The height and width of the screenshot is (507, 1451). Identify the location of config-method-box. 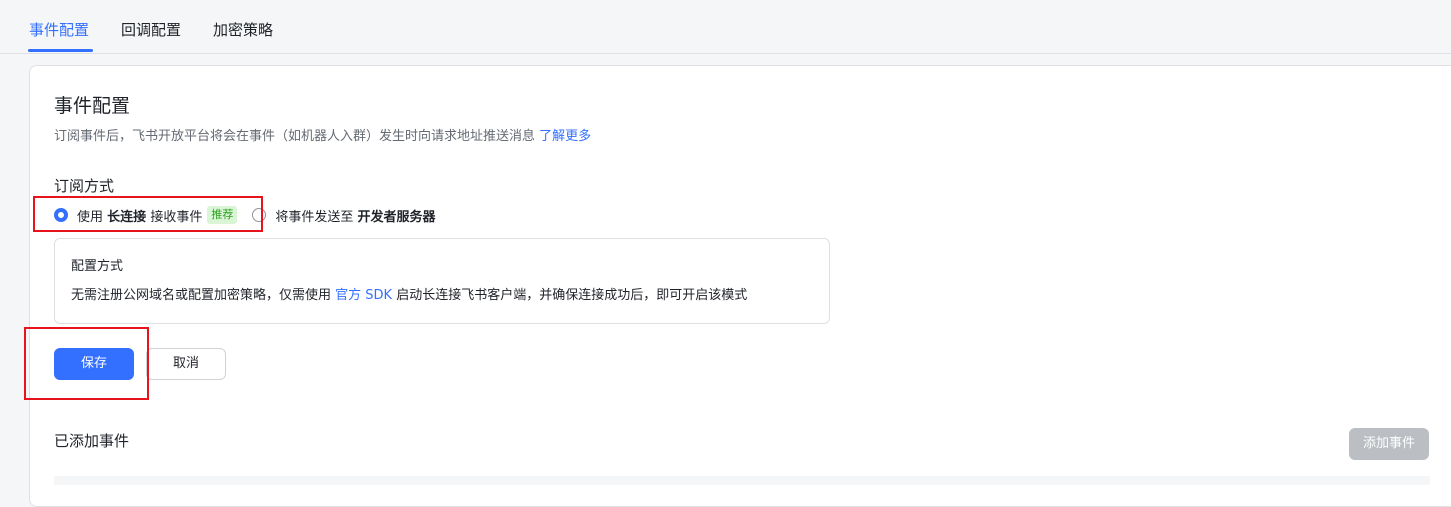
(442, 281).